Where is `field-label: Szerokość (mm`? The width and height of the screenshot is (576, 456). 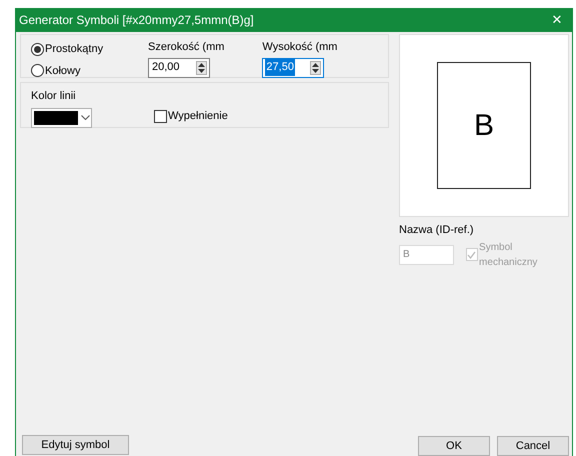 field-label: Szerokość (mm is located at coordinates (186, 47).